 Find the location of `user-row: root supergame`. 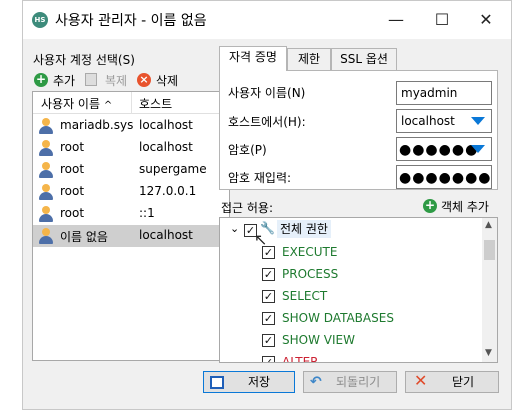

user-row: root supergame is located at coordinates (131, 170).